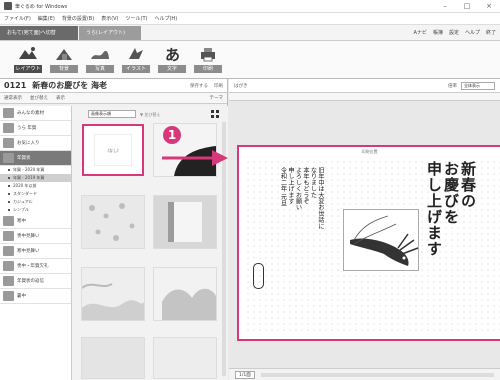 Image resolution: width=500 pixels, height=380 pixels. Describe the element at coordinates (113, 98) in the screenshot. I see `view-options-bar: 通常表示 並び替え 表示 テーマ` at that location.